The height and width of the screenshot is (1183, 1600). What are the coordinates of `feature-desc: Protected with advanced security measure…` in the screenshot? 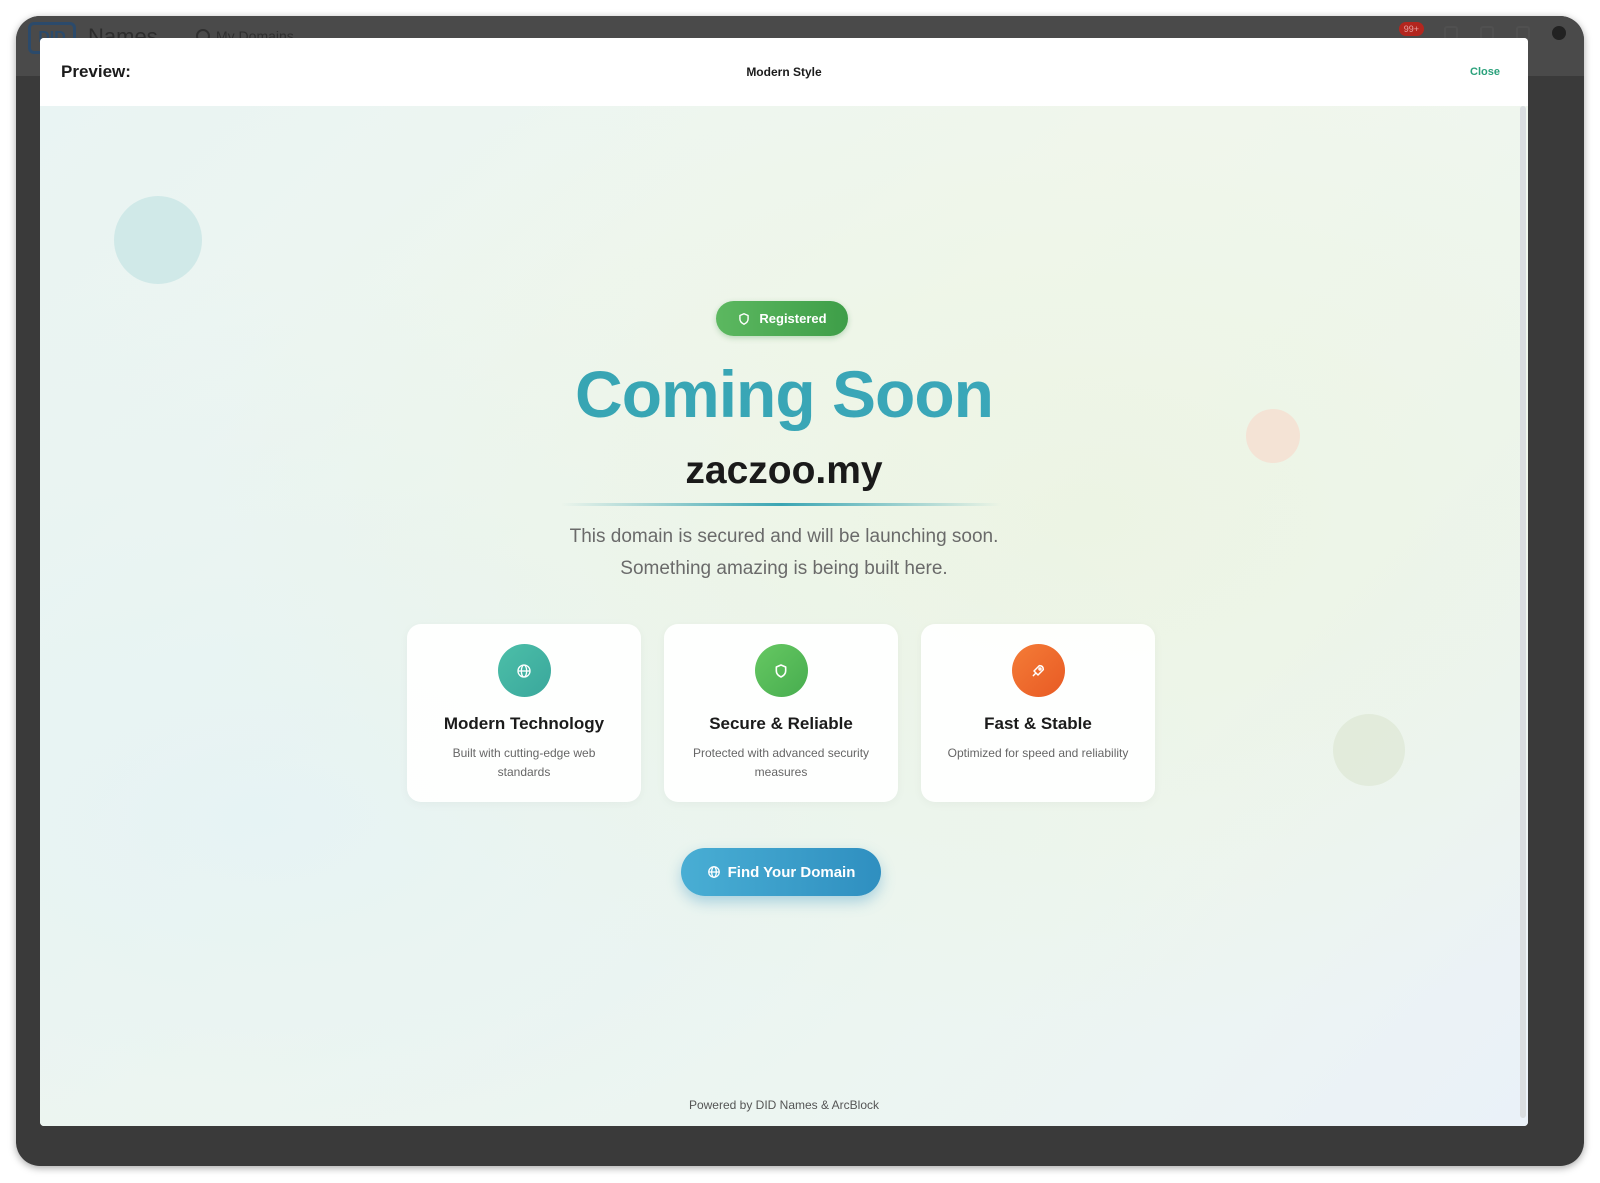 It's located at (781, 762).